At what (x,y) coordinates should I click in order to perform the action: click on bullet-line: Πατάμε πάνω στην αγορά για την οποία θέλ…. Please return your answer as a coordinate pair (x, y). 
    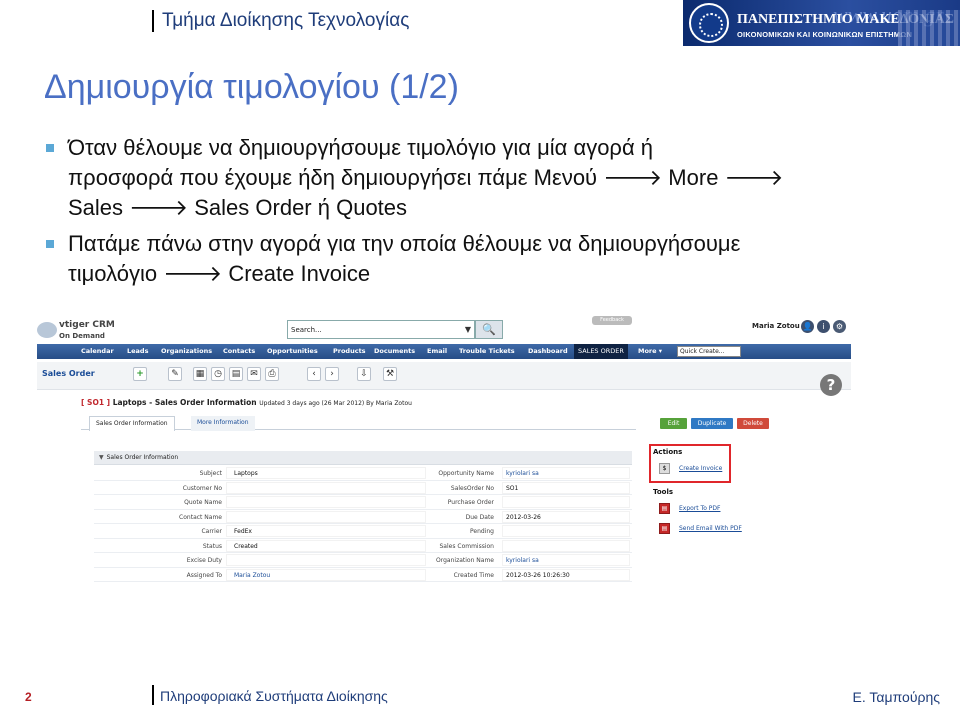
    Looking at the image, I should click on (404, 243).